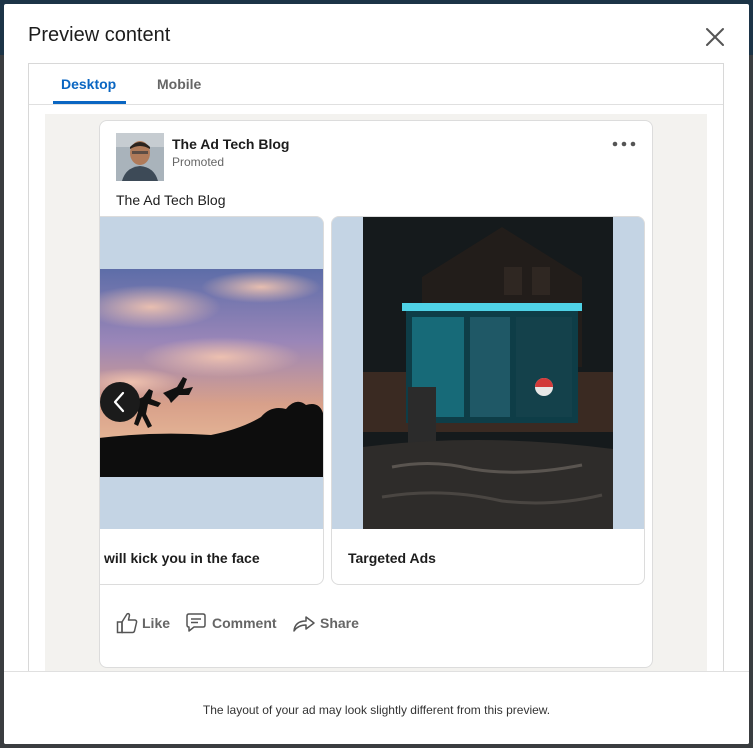 The image size is (753, 748). What do you see at coordinates (304, 624) in the screenshot?
I see `share-icon` at bounding box center [304, 624].